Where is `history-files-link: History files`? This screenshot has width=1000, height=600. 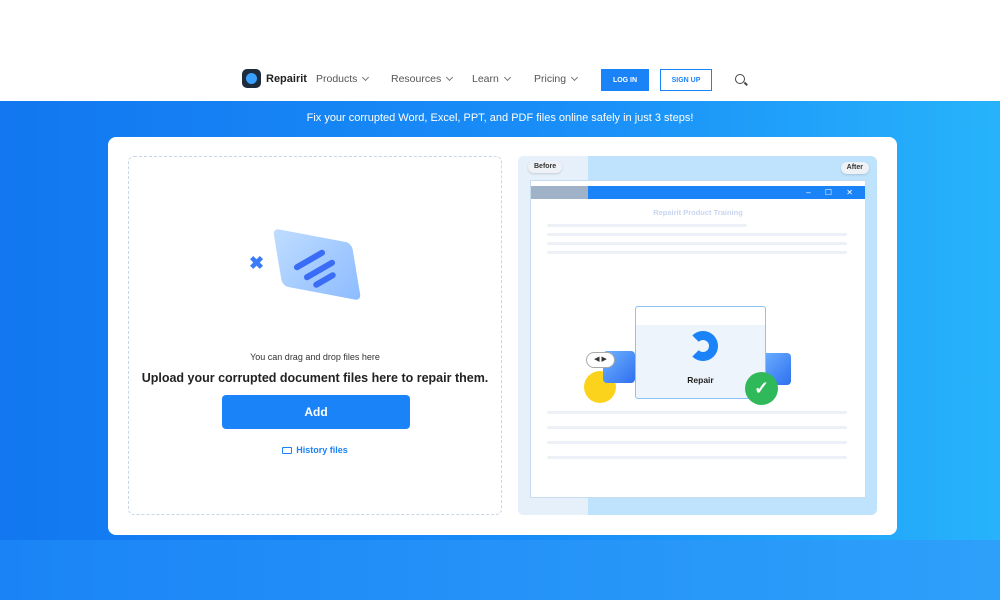
history-files-link: History files is located at coordinates (315, 450).